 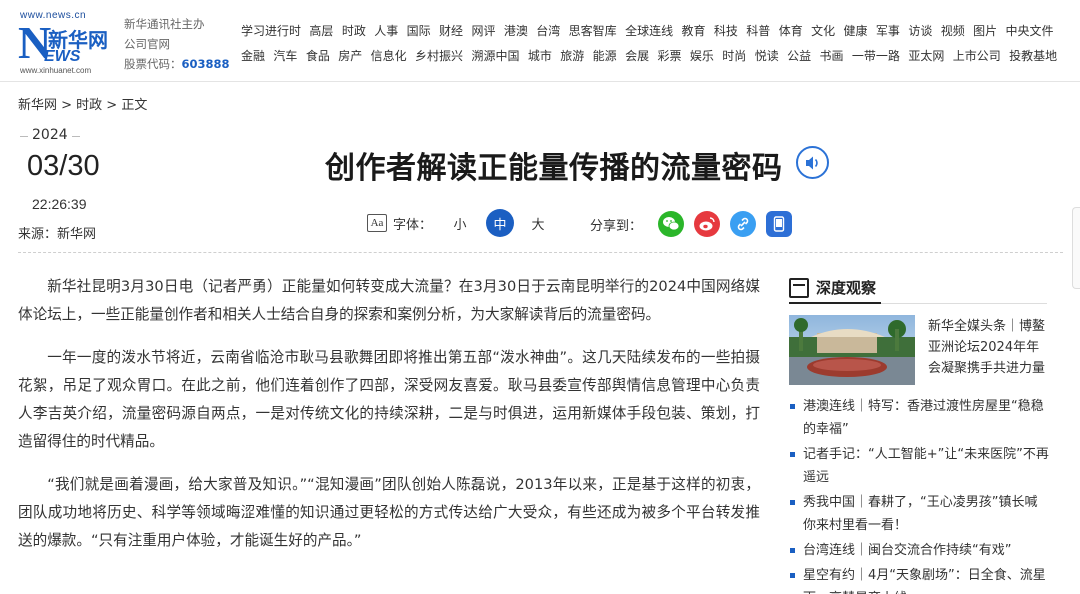 What do you see at coordinates (495, 55) in the screenshot?
I see `nav-item: 溯源中国` at bounding box center [495, 55].